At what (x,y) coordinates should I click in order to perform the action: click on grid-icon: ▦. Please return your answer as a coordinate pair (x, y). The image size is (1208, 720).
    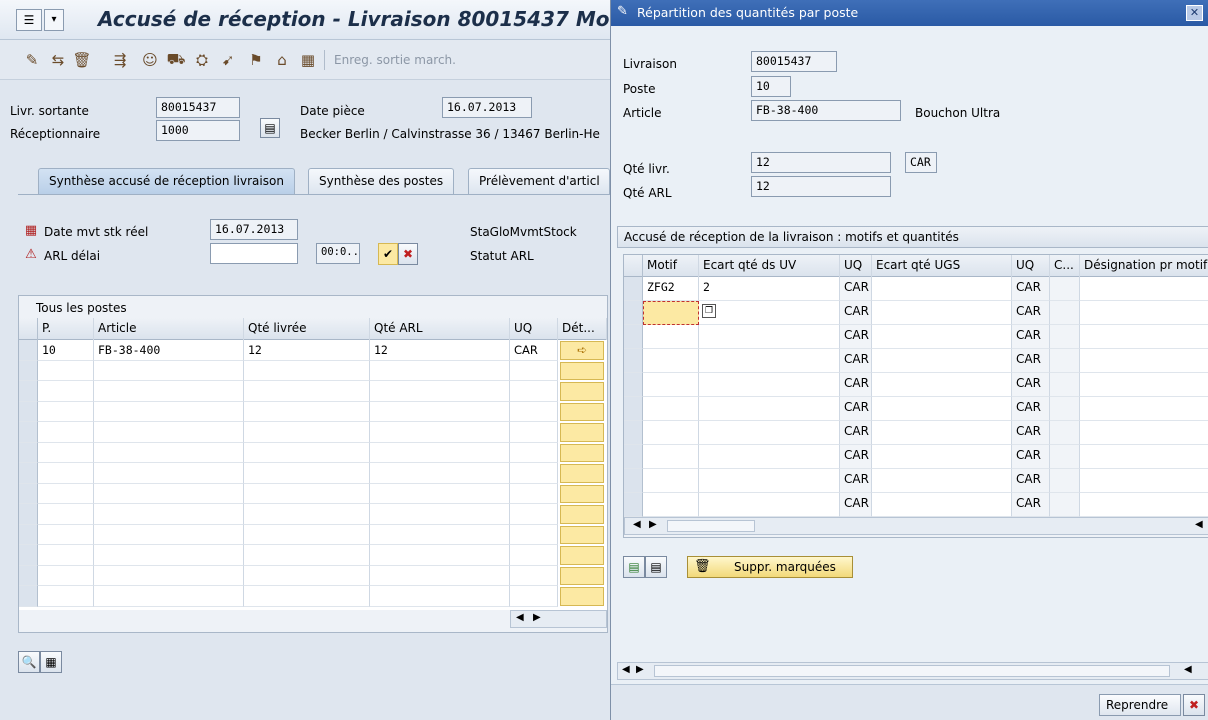
    Looking at the image, I should click on (308, 60).